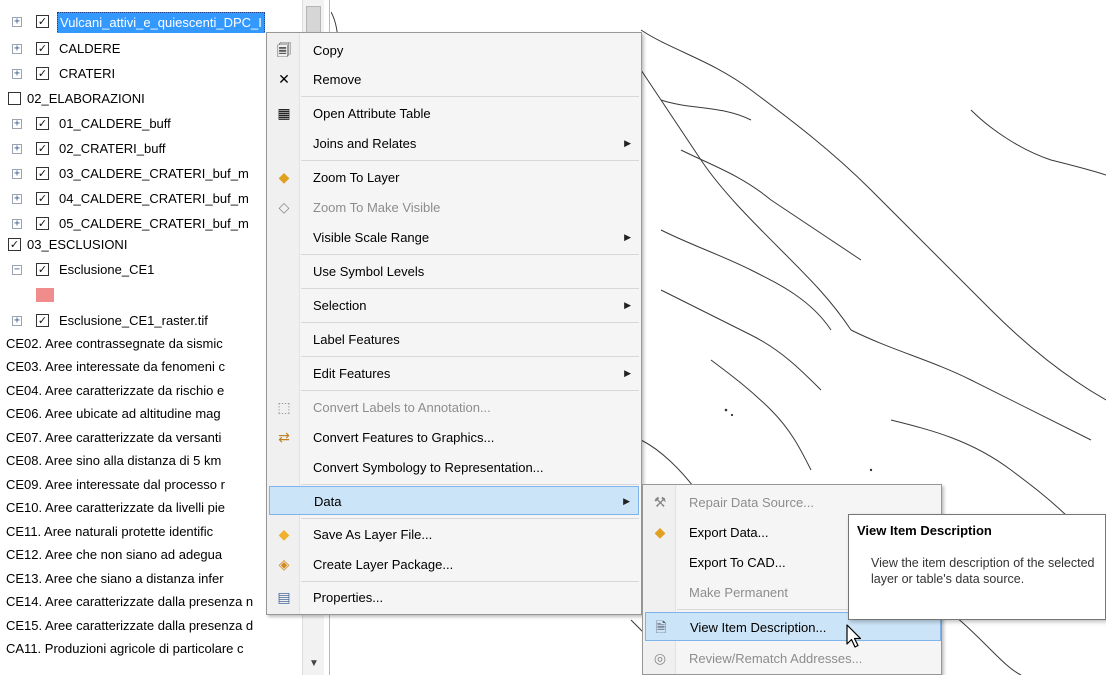 This screenshot has width=1106, height=675. I want to click on criteria-item: CE11. Aree naturali protette identific, so click(109, 532).